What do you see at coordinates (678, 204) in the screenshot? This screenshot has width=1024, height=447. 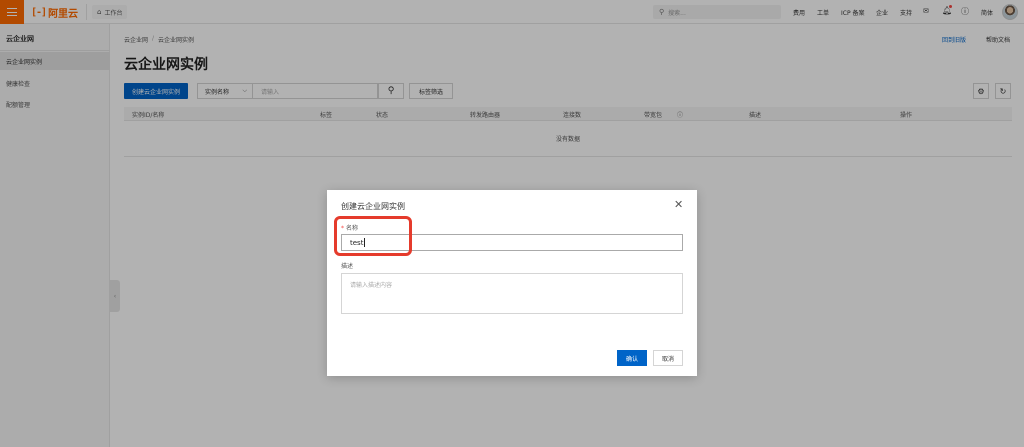 I see `close-icon: ✕` at bounding box center [678, 204].